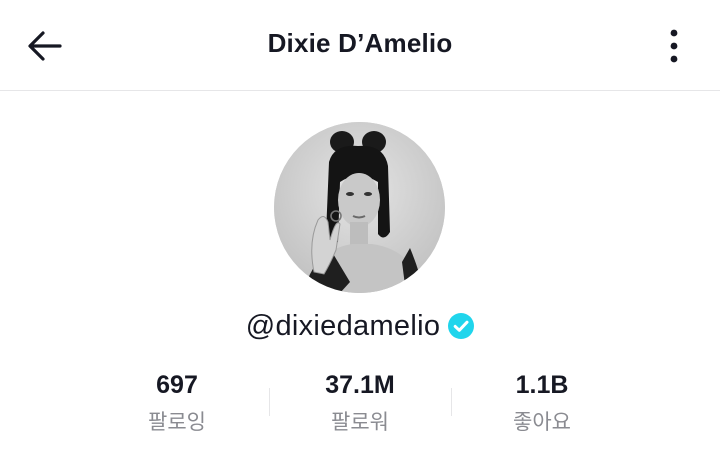 The width and height of the screenshot is (720, 459). I want to click on following-label: 팔로잉, so click(177, 422).